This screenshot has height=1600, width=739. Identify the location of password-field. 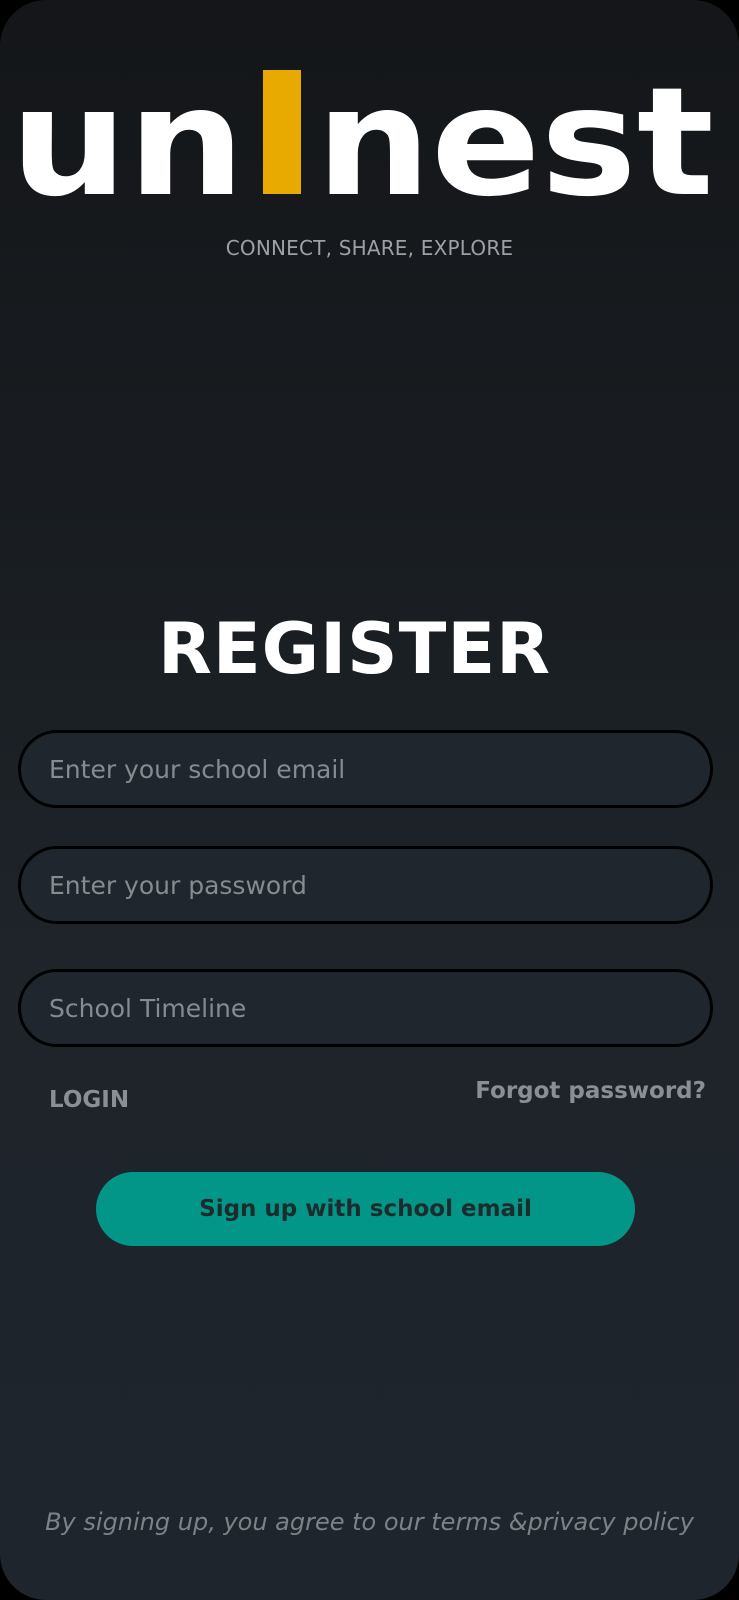
(365, 885).